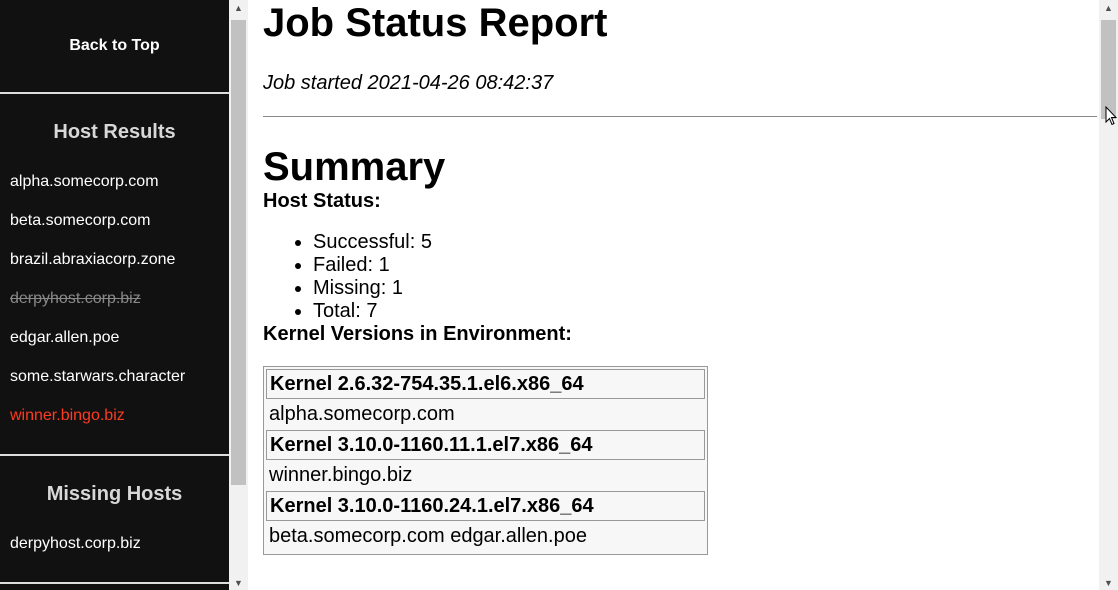  I want to click on kernel-version-header: Kernel 2.6.32-754.35.1.el6.x86_64, so click(485, 384).